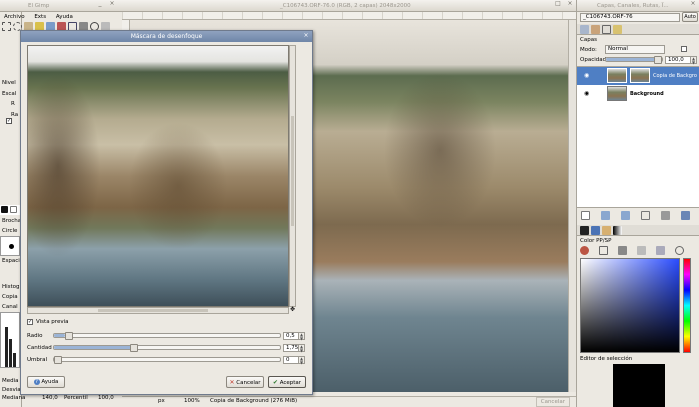 The height and width of the screenshot is (407, 699). What do you see at coordinates (625, 215) in the screenshot?
I see `lower-layer-icon` at bounding box center [625, 215].